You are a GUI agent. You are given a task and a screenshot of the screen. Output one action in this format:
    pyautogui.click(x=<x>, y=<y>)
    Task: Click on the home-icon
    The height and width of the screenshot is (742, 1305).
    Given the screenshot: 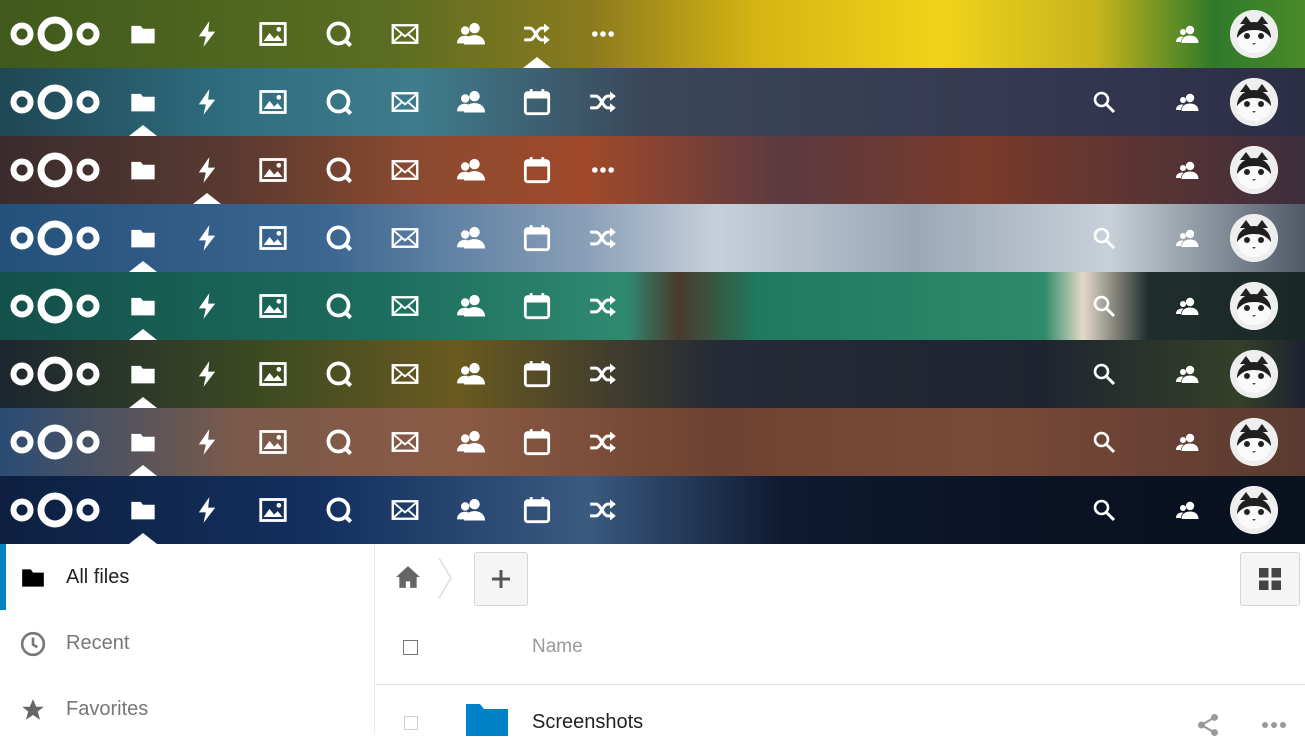 What is the action you would take?
    pyautogui.click(x=408, y=577)
    